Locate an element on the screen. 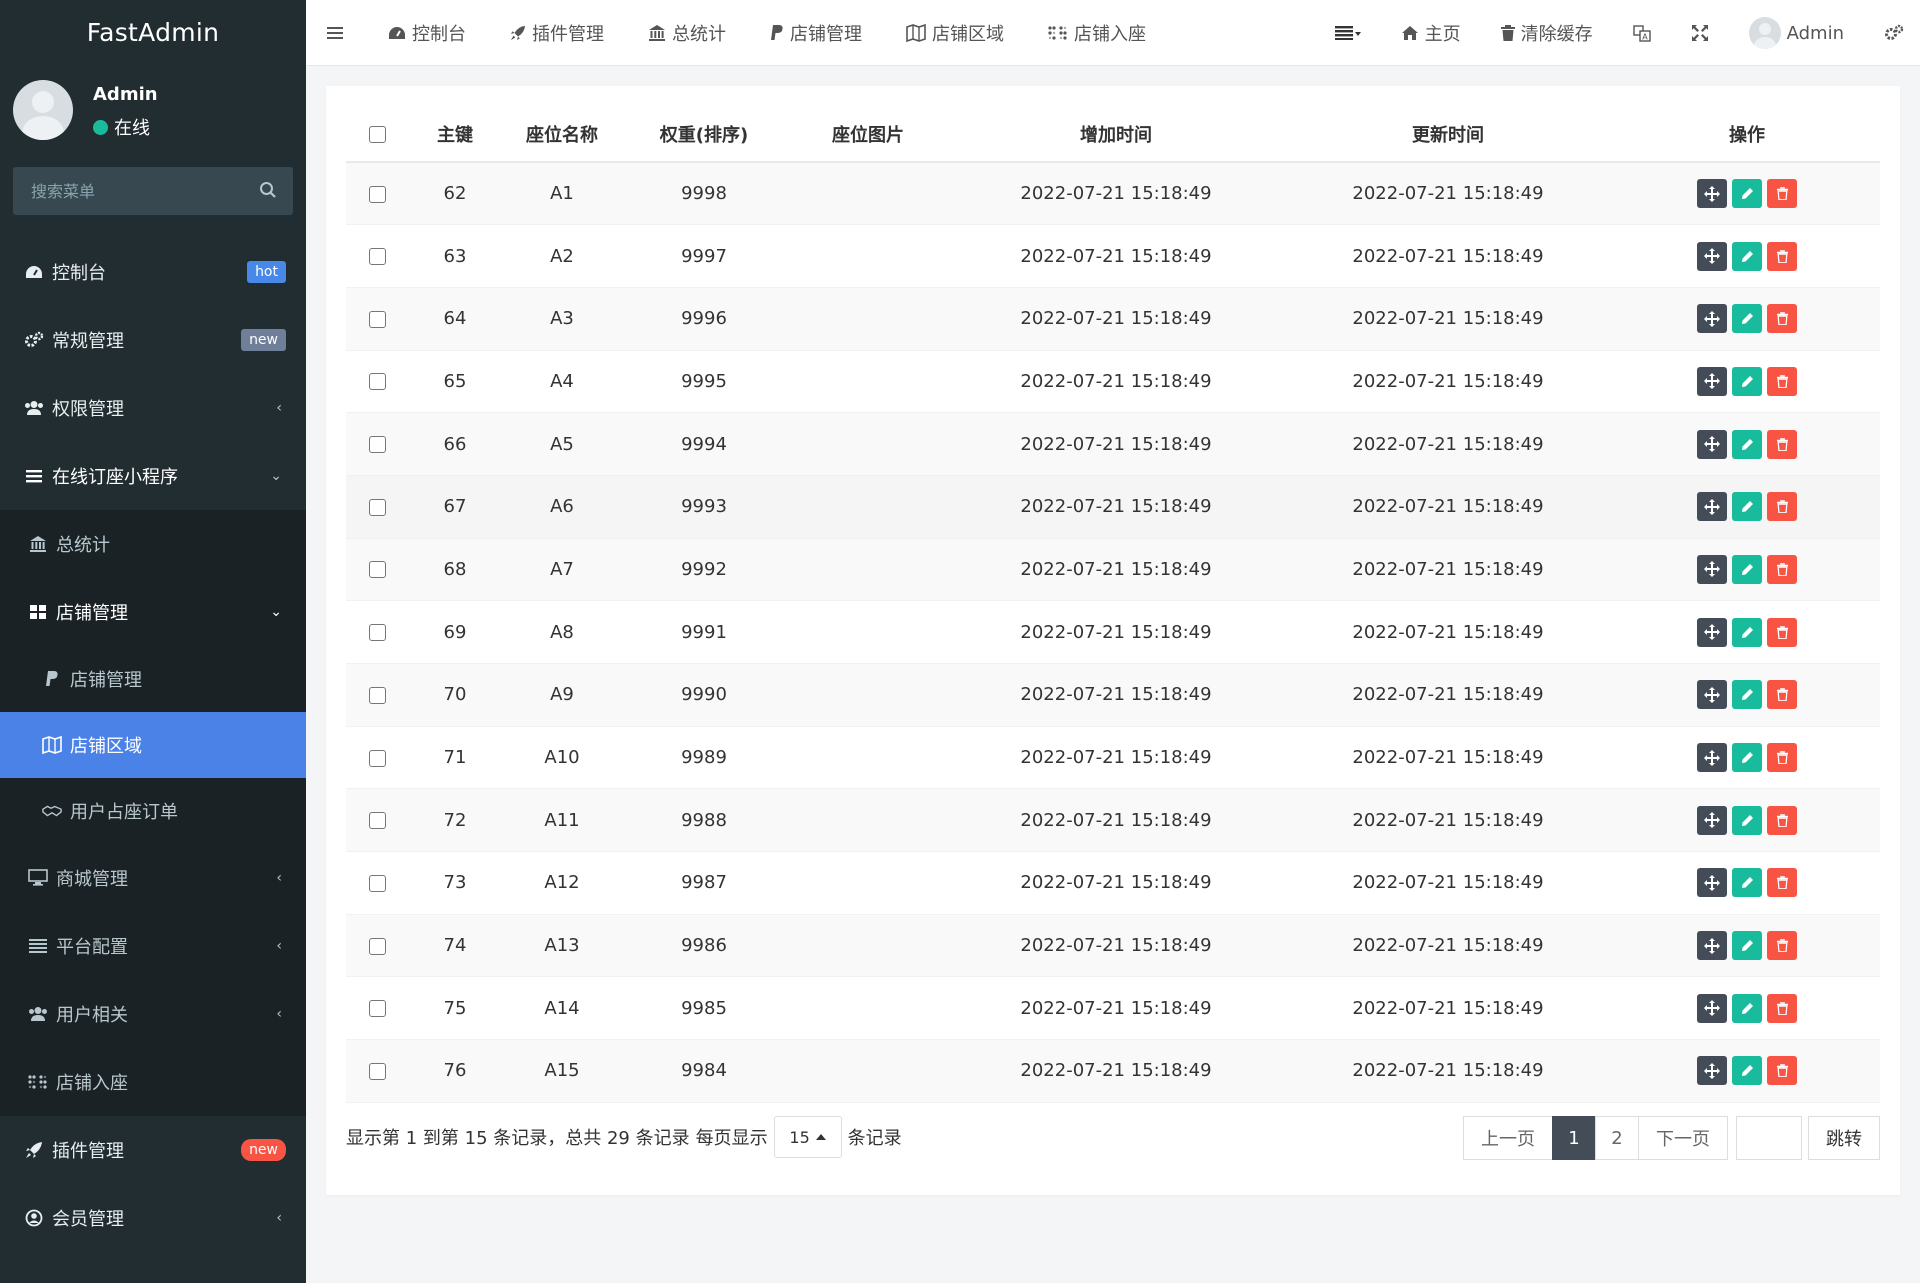 This screenshot has width=1920, height=1283. sidebar-item-mall: 商城管理 ‹ is located at coordinates (153, 878).